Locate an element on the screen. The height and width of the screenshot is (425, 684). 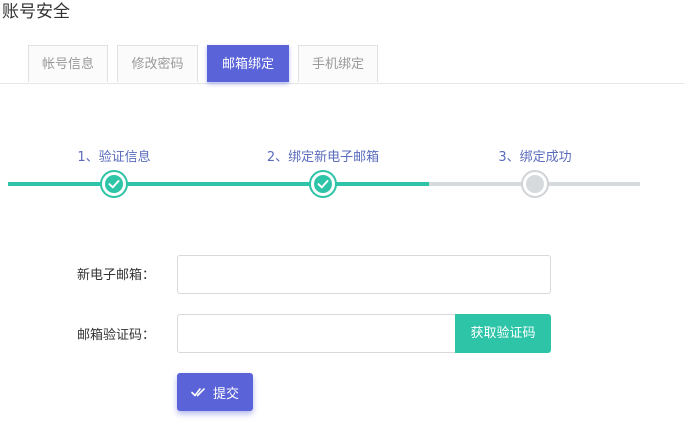
step-label-1: 1、验证信息 is located at coordinates (114, 157).